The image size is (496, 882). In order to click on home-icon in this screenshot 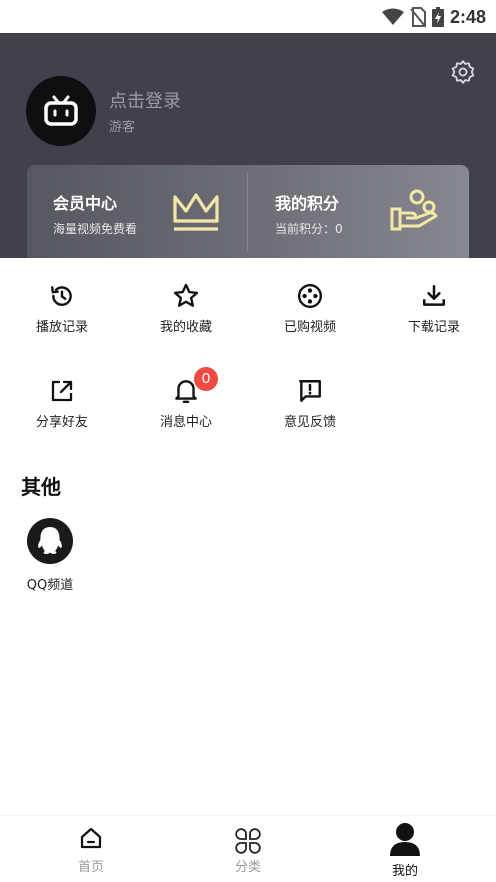, I will do `click(91, 838)`.